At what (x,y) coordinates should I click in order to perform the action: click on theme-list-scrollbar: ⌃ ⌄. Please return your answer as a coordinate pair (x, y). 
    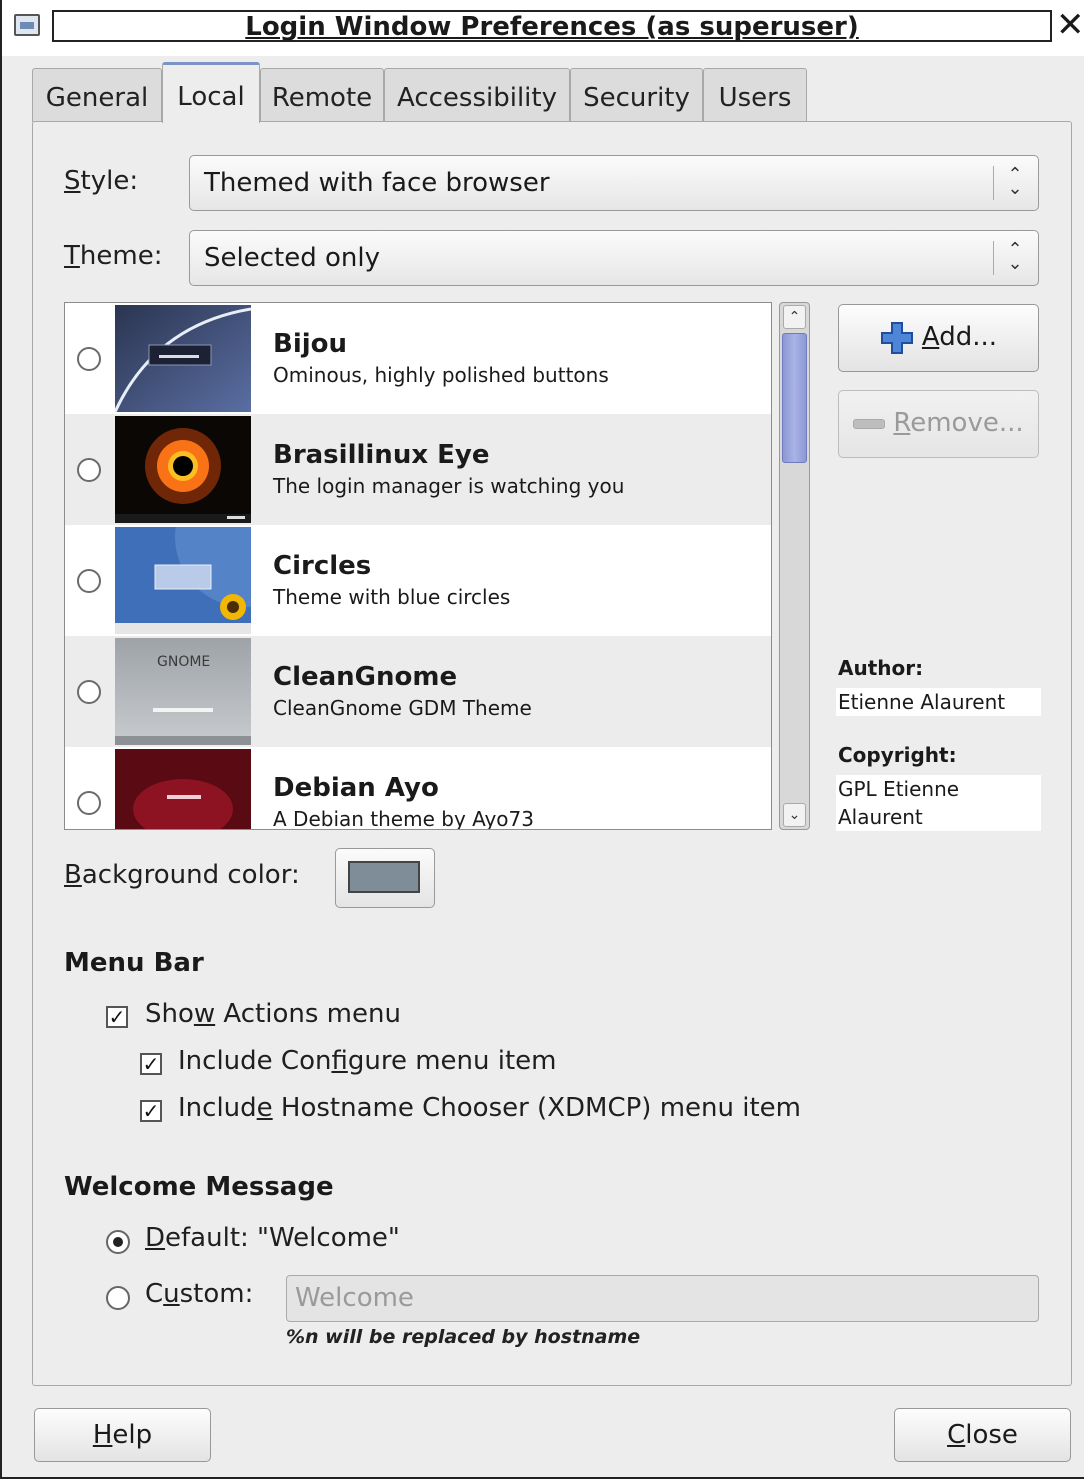
    Looking at the image, I should click on (794, 566).